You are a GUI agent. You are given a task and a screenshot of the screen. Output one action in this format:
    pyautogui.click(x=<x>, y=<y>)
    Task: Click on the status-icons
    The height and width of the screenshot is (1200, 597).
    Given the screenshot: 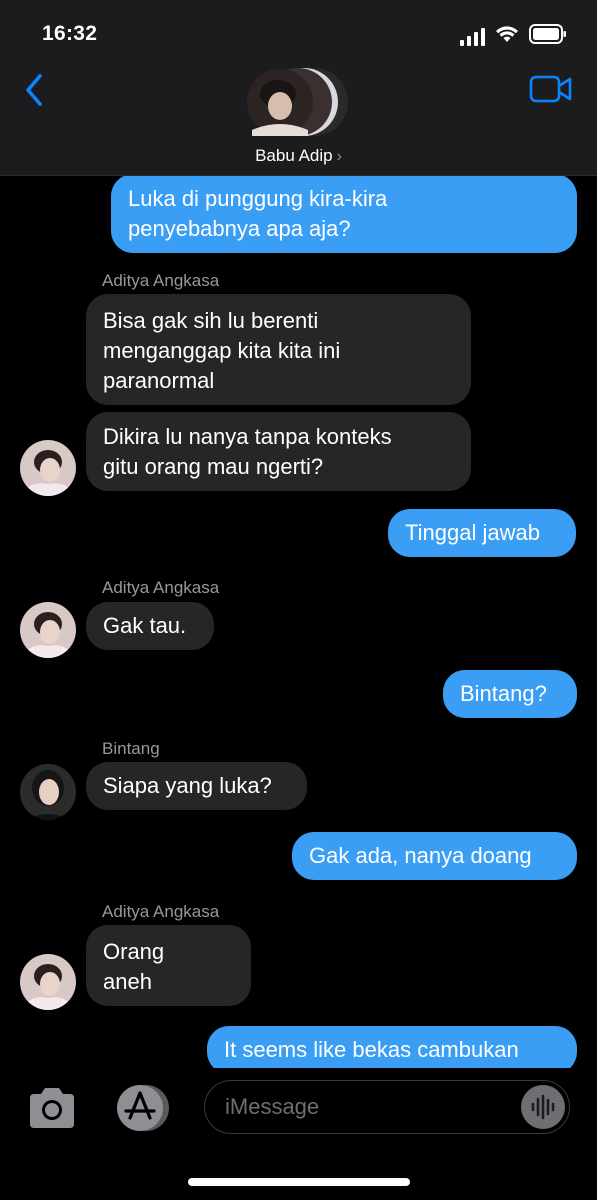 What is the action you would take?
    pyautogui.click(x=513, y=36)
    